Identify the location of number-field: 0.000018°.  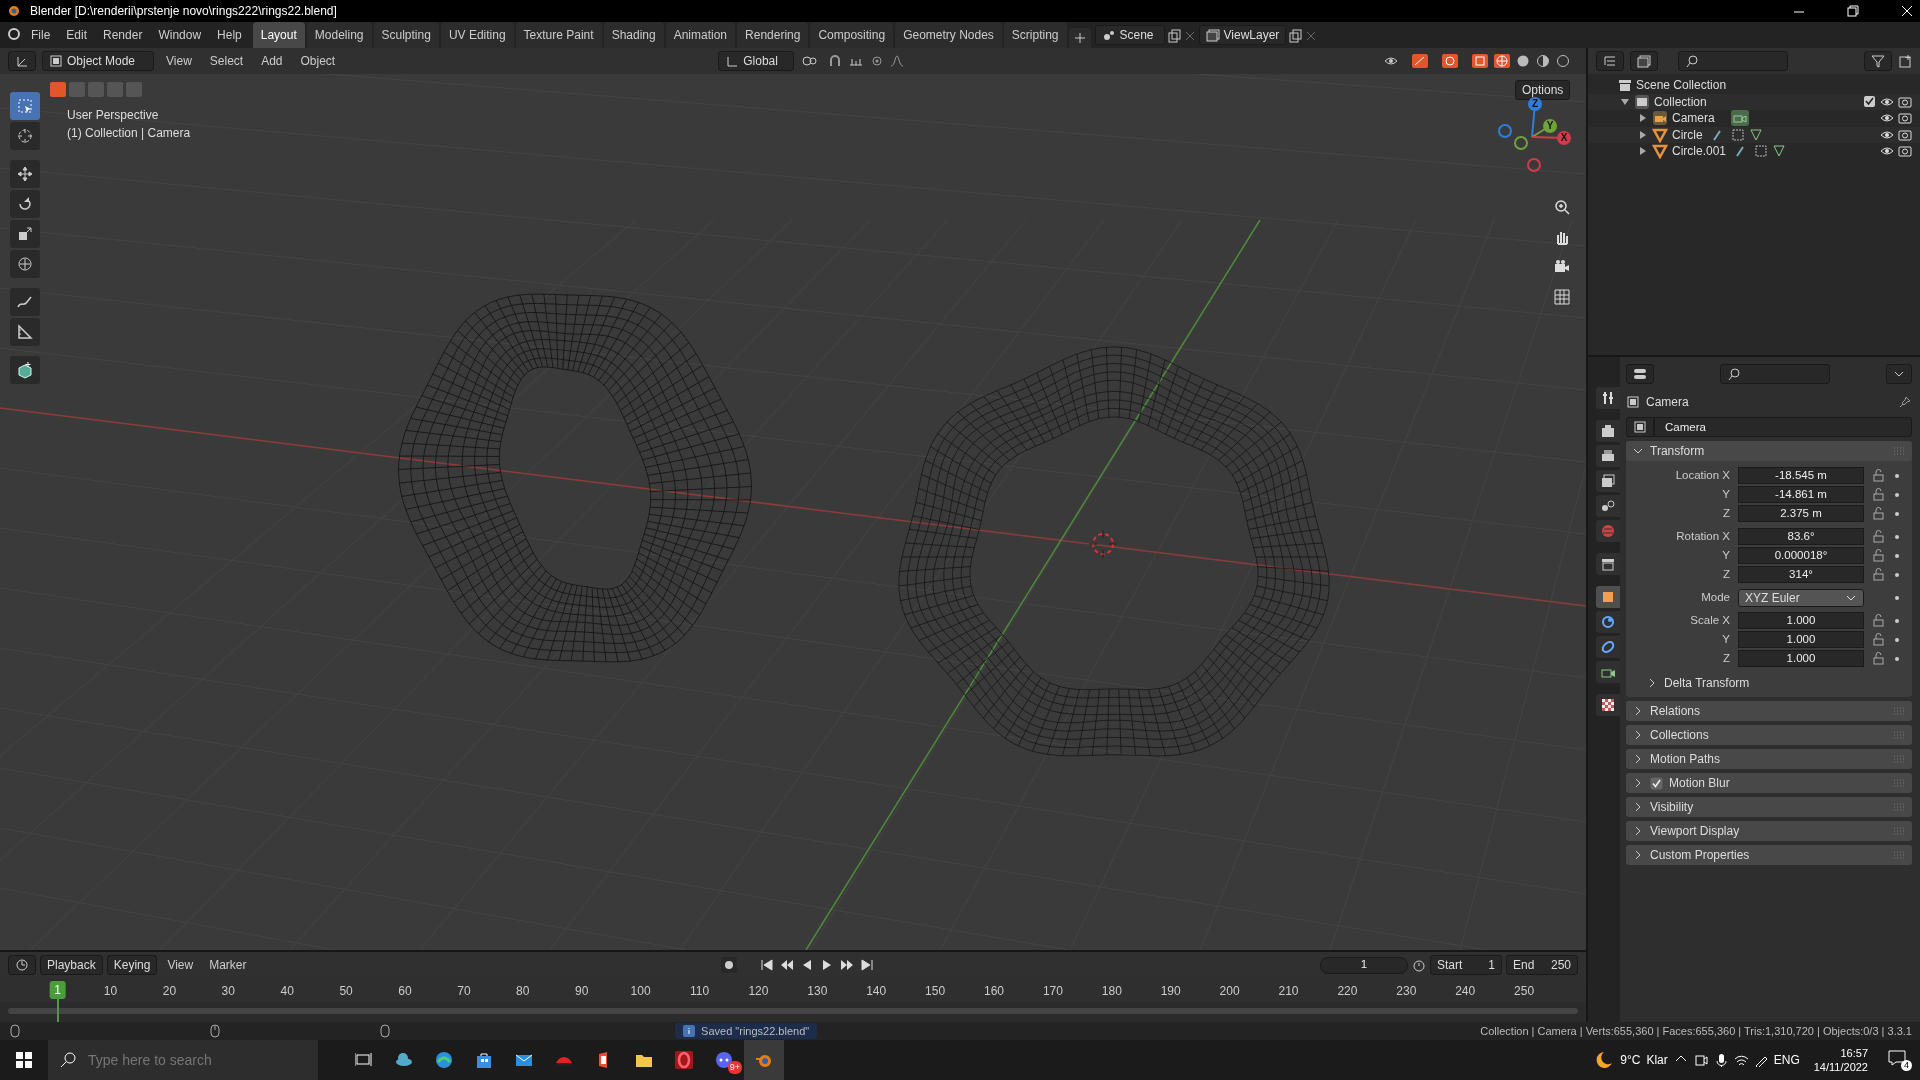
(1801, 555).